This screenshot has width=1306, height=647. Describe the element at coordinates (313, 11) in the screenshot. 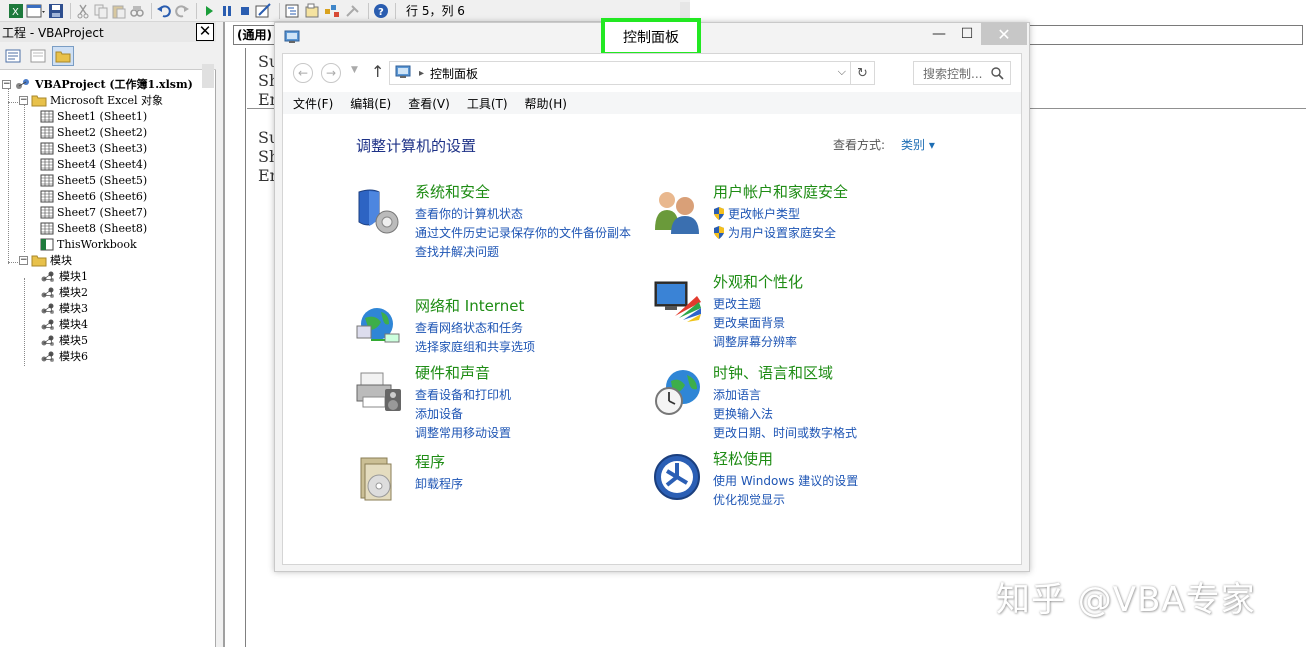

I see `properties-window-icon` at that location.